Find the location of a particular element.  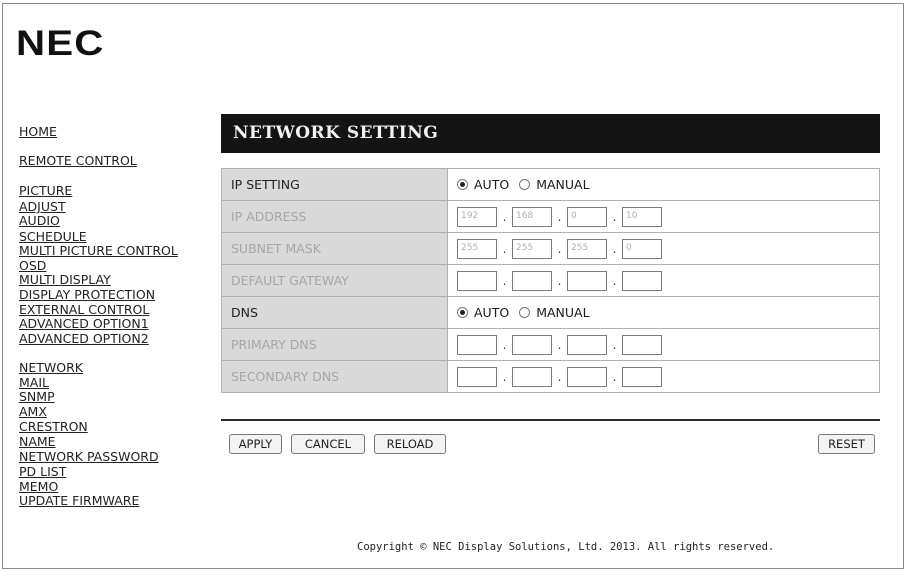

subnet-mask-label: SUBNET MASK is located at coordinates (334, 248).